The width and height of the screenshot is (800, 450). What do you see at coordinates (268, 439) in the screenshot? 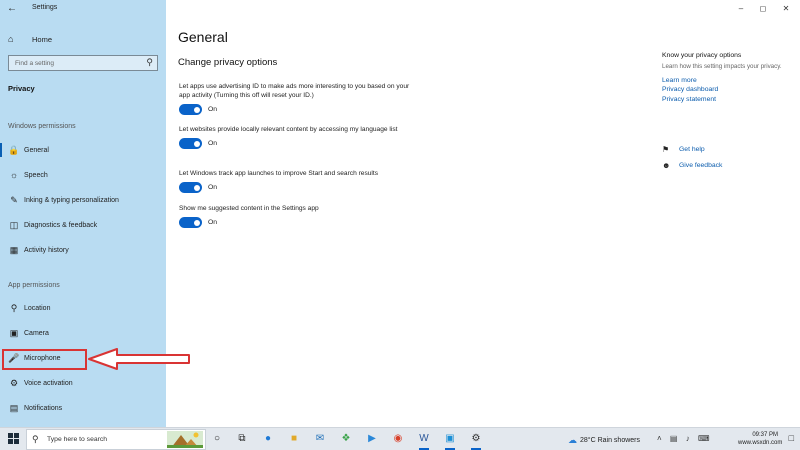
I see `edge-browser-icon: ●` at bounding box center [268, 439].